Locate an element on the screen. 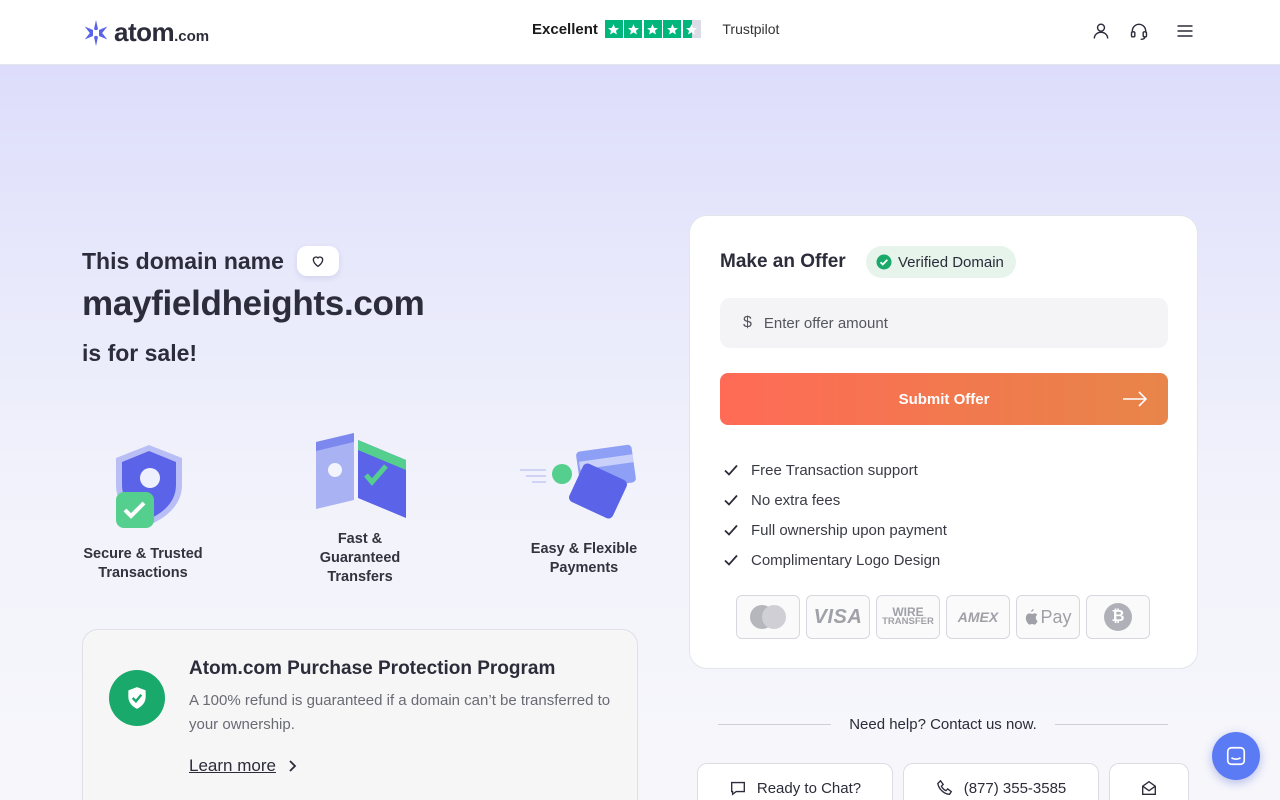 The image size is (1280, 800). verified-domain-badge: Verified Domain is located at coordinates (941, 262).